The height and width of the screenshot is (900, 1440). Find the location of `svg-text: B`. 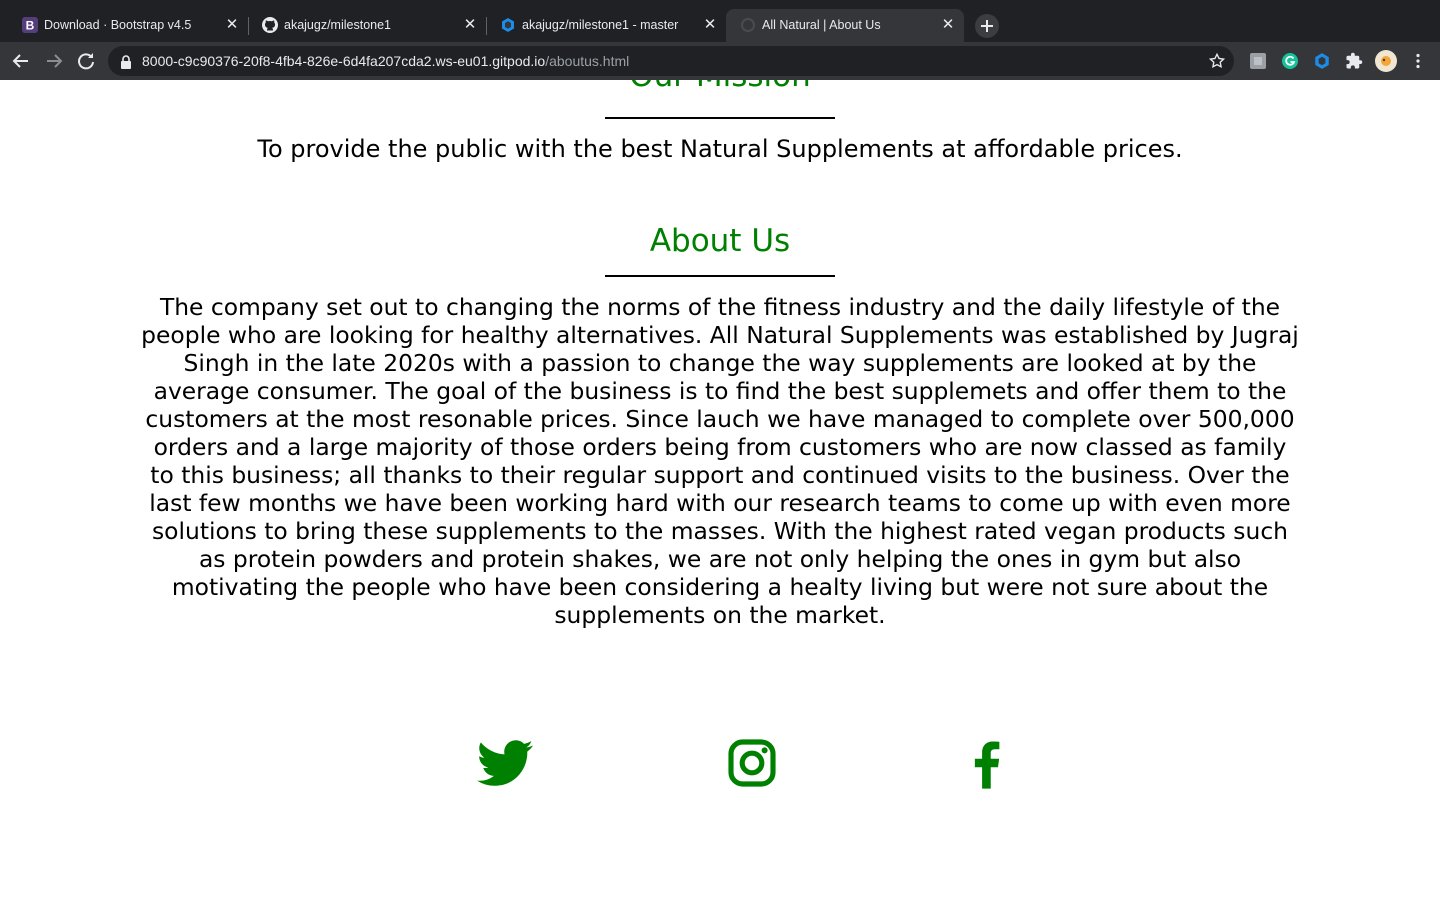

svg-text: B is located at coordinates (30, 26).